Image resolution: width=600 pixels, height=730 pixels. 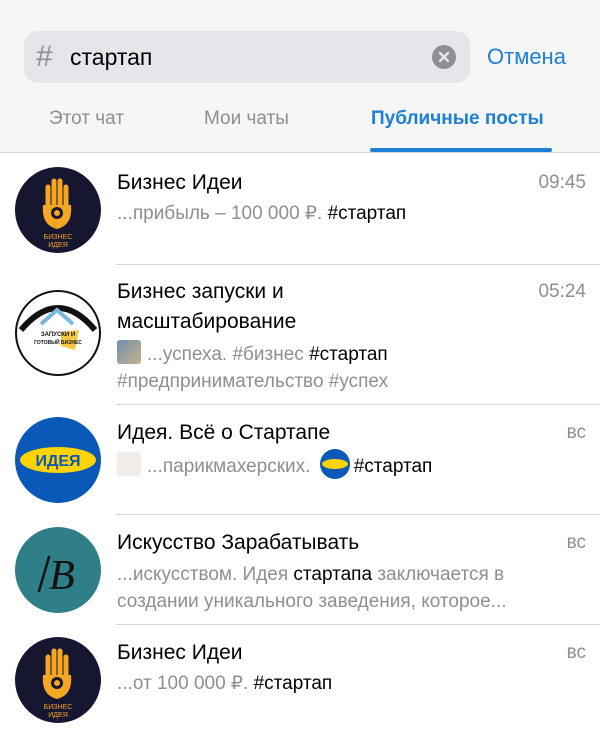 I want to click on avatar: B, so click(x=58, y=570).